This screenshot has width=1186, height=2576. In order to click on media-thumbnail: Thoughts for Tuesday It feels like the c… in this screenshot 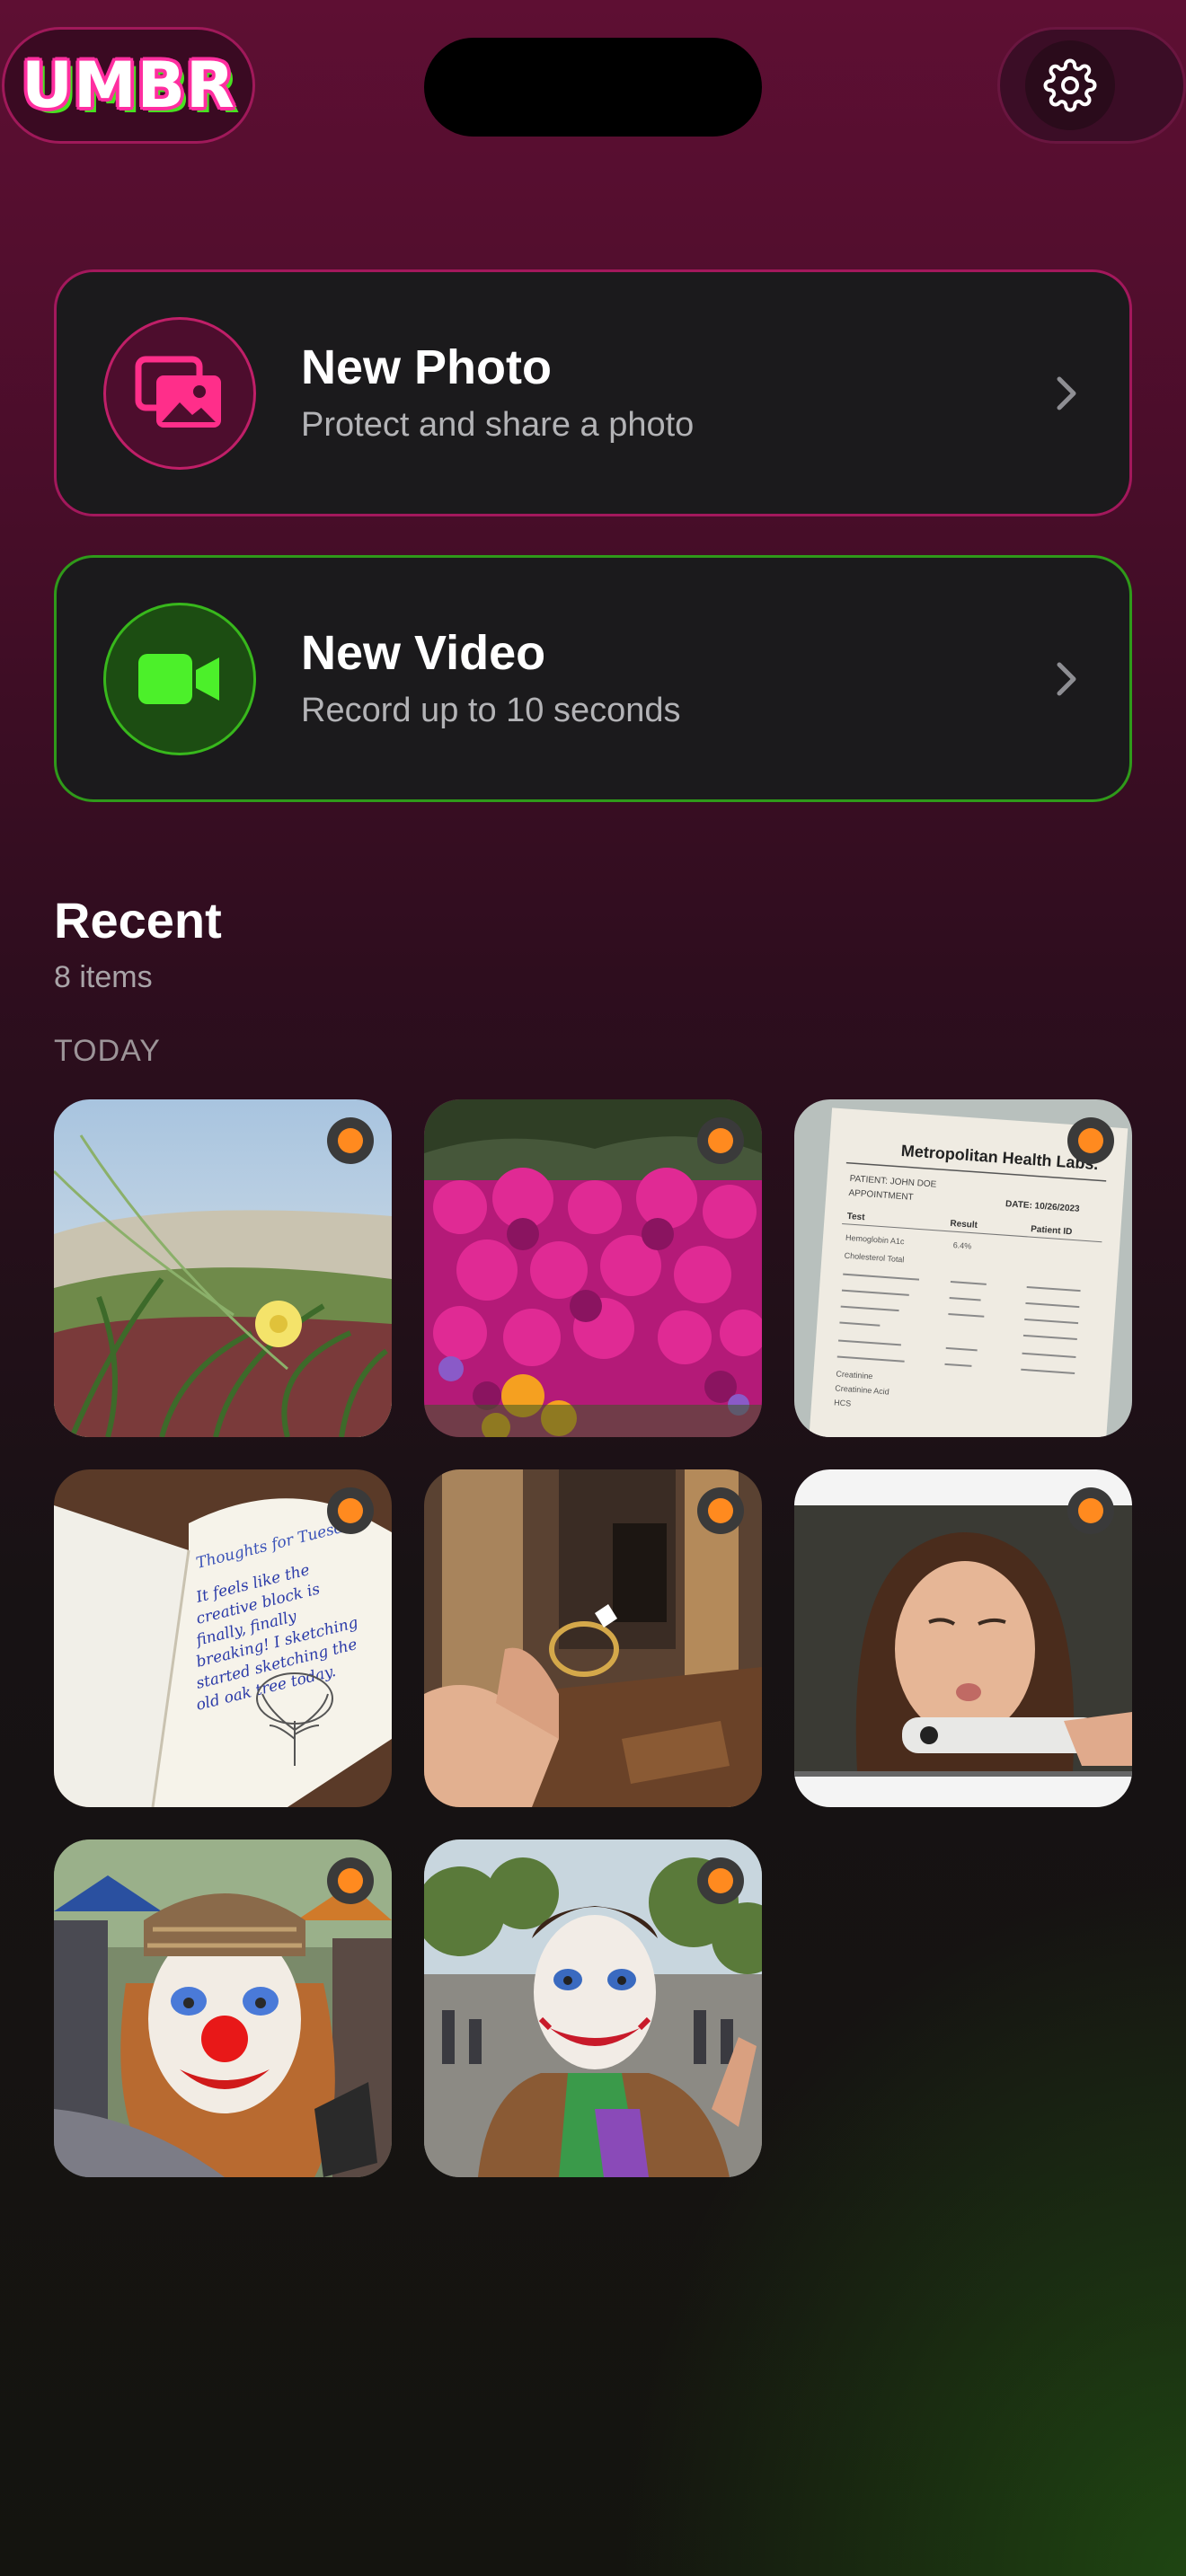, I will do `click(223, 1638)`.